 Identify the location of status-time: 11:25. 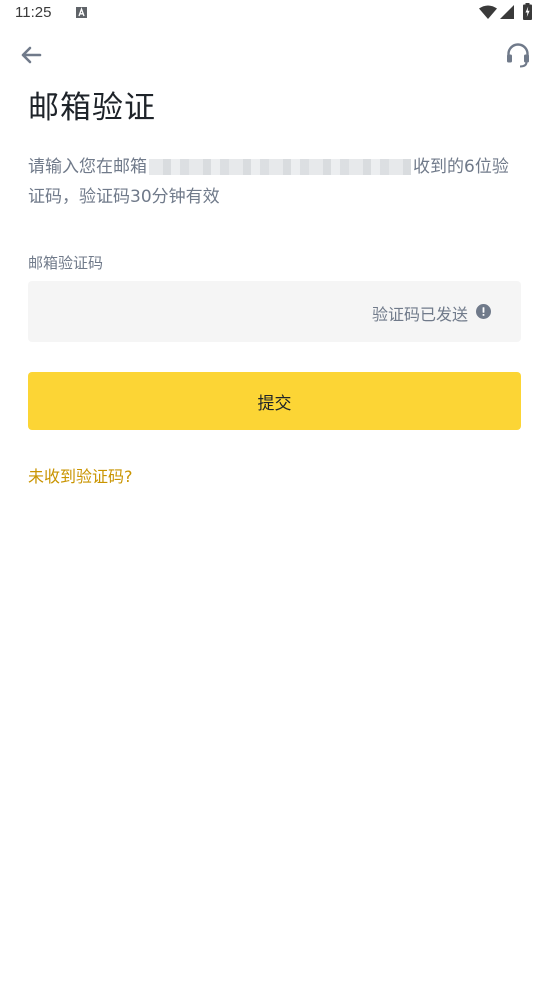
(33, 12).